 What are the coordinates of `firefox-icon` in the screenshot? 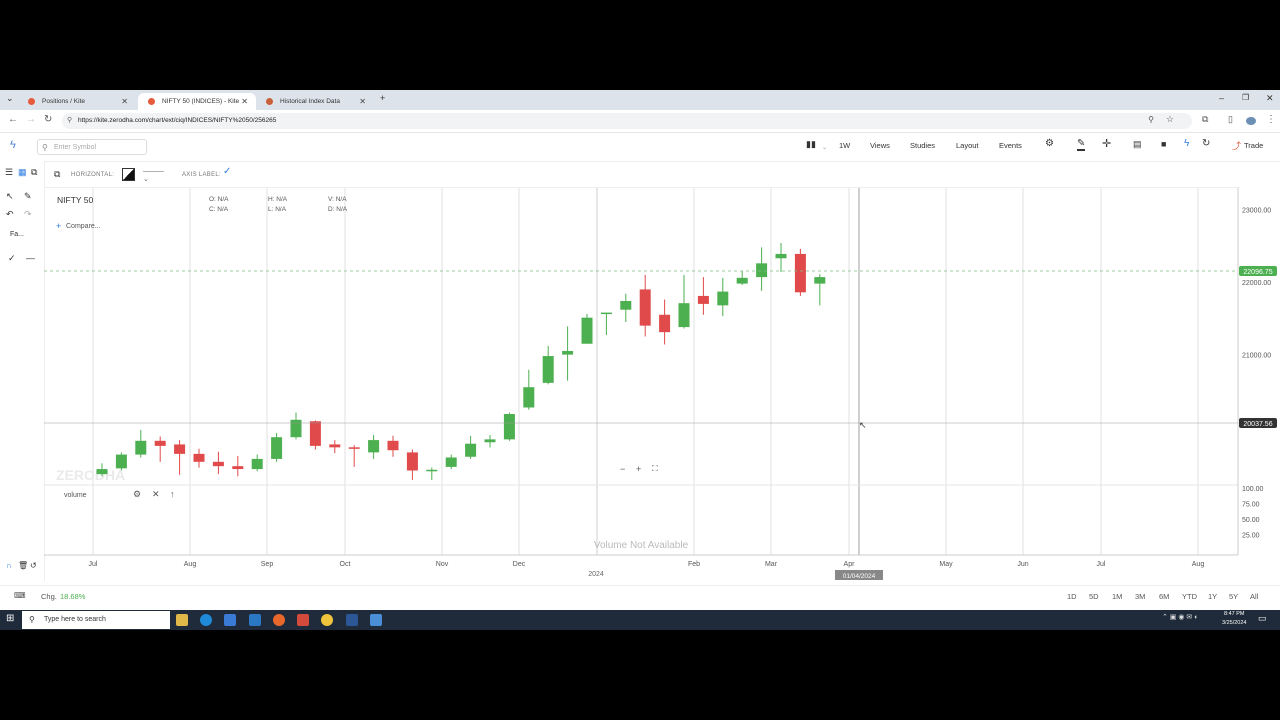 It's located at (279, 620).